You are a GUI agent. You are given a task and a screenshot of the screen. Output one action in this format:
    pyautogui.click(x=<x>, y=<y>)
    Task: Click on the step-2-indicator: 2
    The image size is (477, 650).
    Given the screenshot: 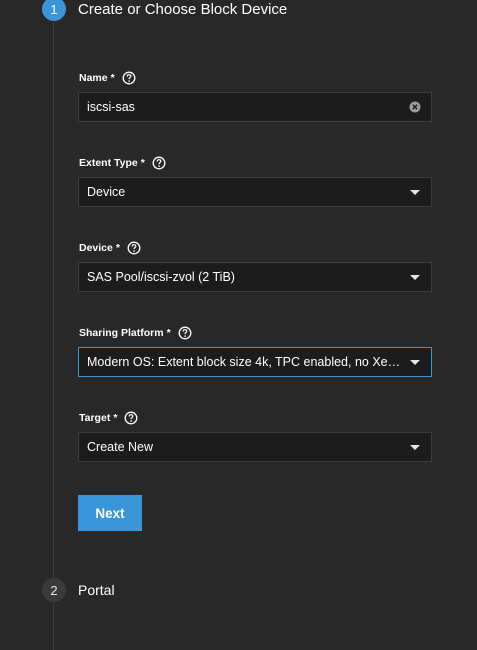 What is the action you would take?
    pyautogui.click(x=54, y=590)
    